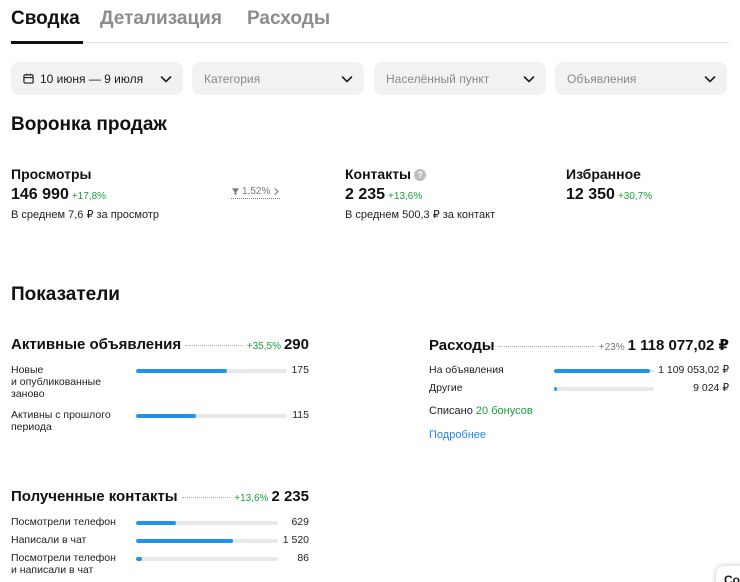 Image resolution: width=740 pixels, height=582 pixels. What do you see at coordinates (47, 42) in the screenshot?
I see `active-tab-indicator` at bounding box center [47, 42].